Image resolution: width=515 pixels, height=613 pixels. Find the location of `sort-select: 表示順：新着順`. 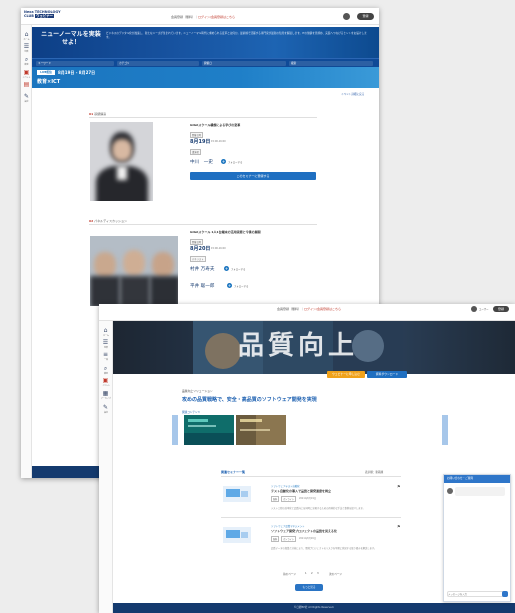

sort-select: 表示順：新着順 is located at coordinates (374, 472).